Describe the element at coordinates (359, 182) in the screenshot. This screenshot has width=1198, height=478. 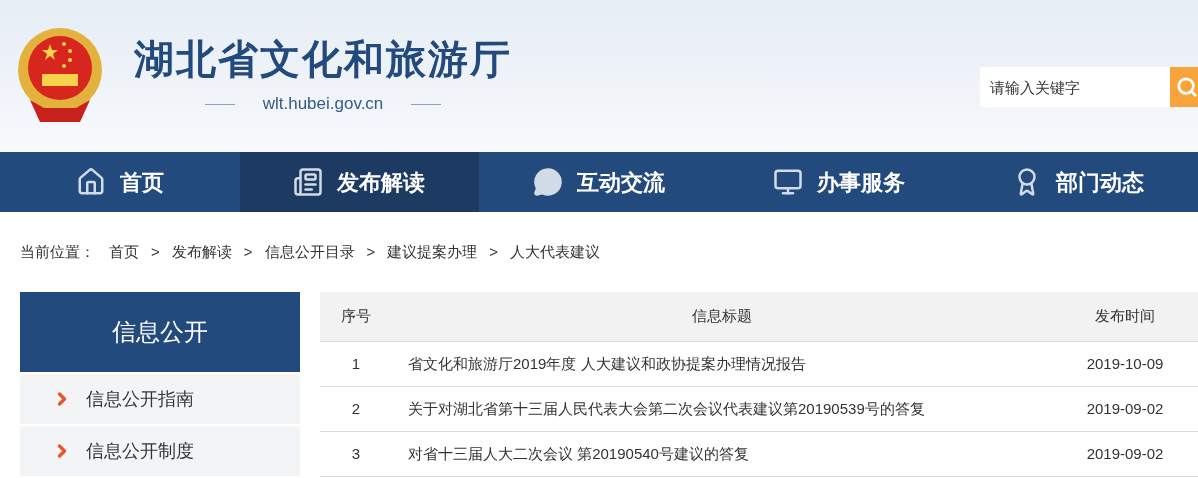
I see `nav-tab: 发布解读` at that location.